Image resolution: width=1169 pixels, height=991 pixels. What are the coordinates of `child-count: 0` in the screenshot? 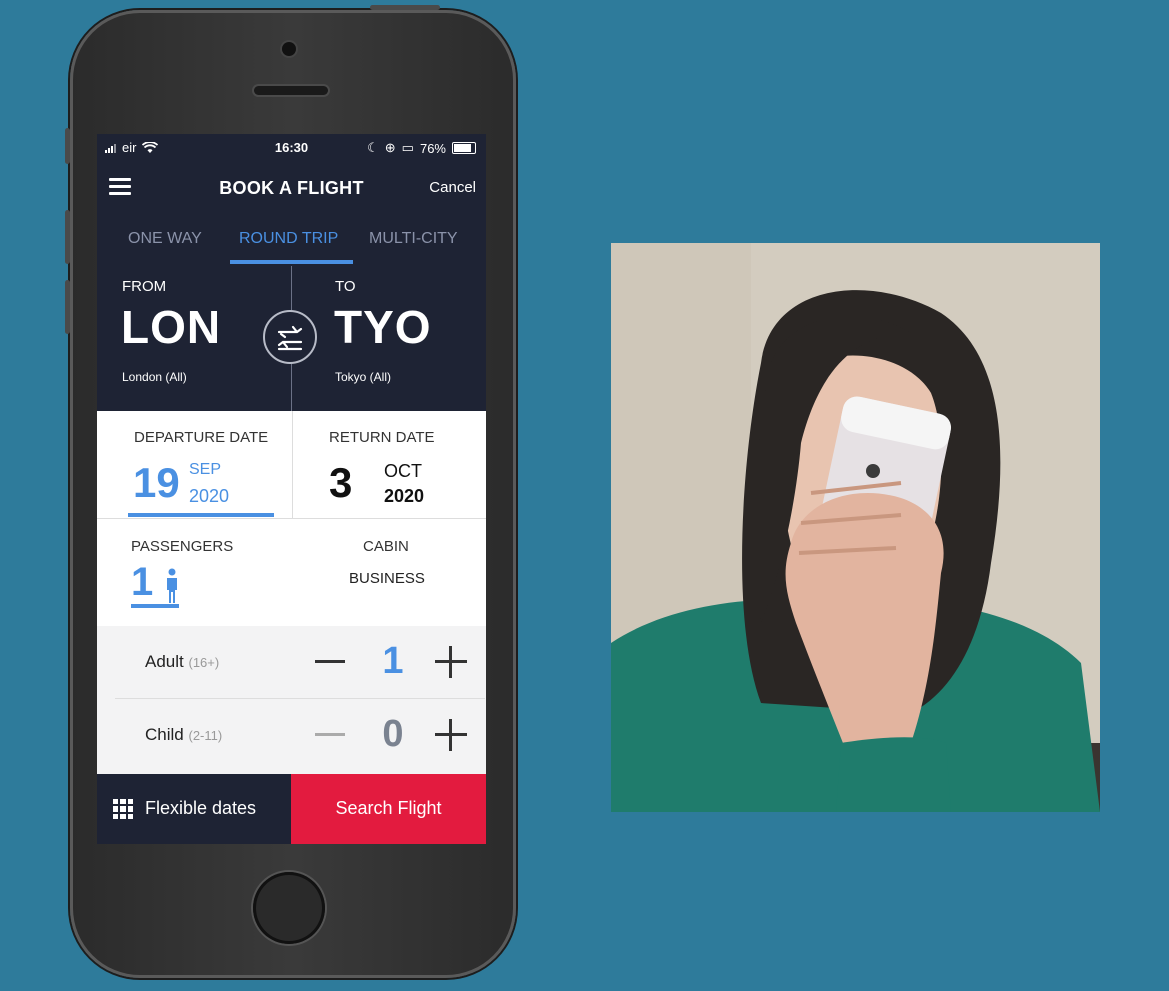 It's located at (393, 734).